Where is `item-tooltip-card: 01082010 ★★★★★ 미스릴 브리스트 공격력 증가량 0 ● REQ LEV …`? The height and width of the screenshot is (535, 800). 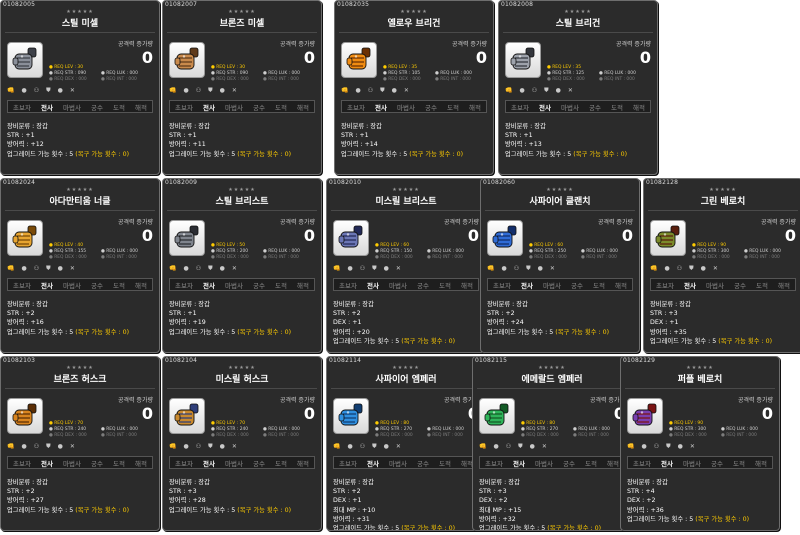
item-tooltip-card: 01082010 ★★★★★ 미스릴 브리스트 공격력 증가량 0 ● REQ LEV … is located at coordinates (406, 265).